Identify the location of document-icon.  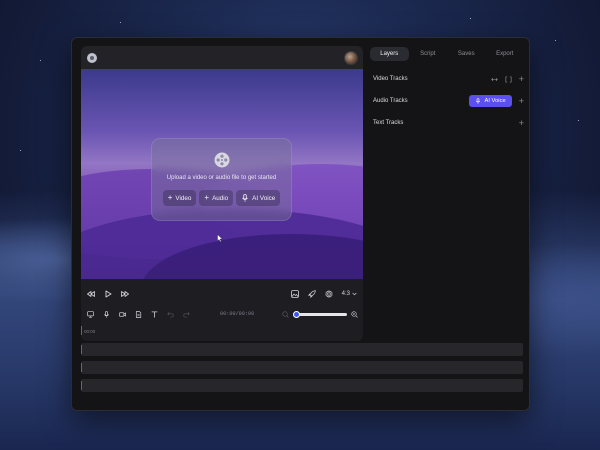
(138, 314).